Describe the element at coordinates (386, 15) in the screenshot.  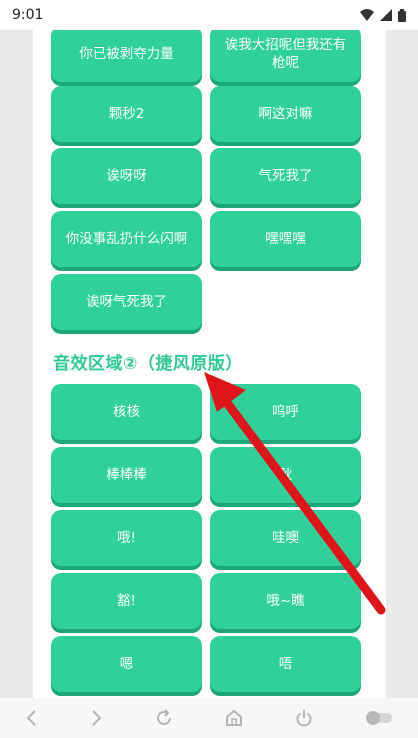
I see `signal-icon` at that location.